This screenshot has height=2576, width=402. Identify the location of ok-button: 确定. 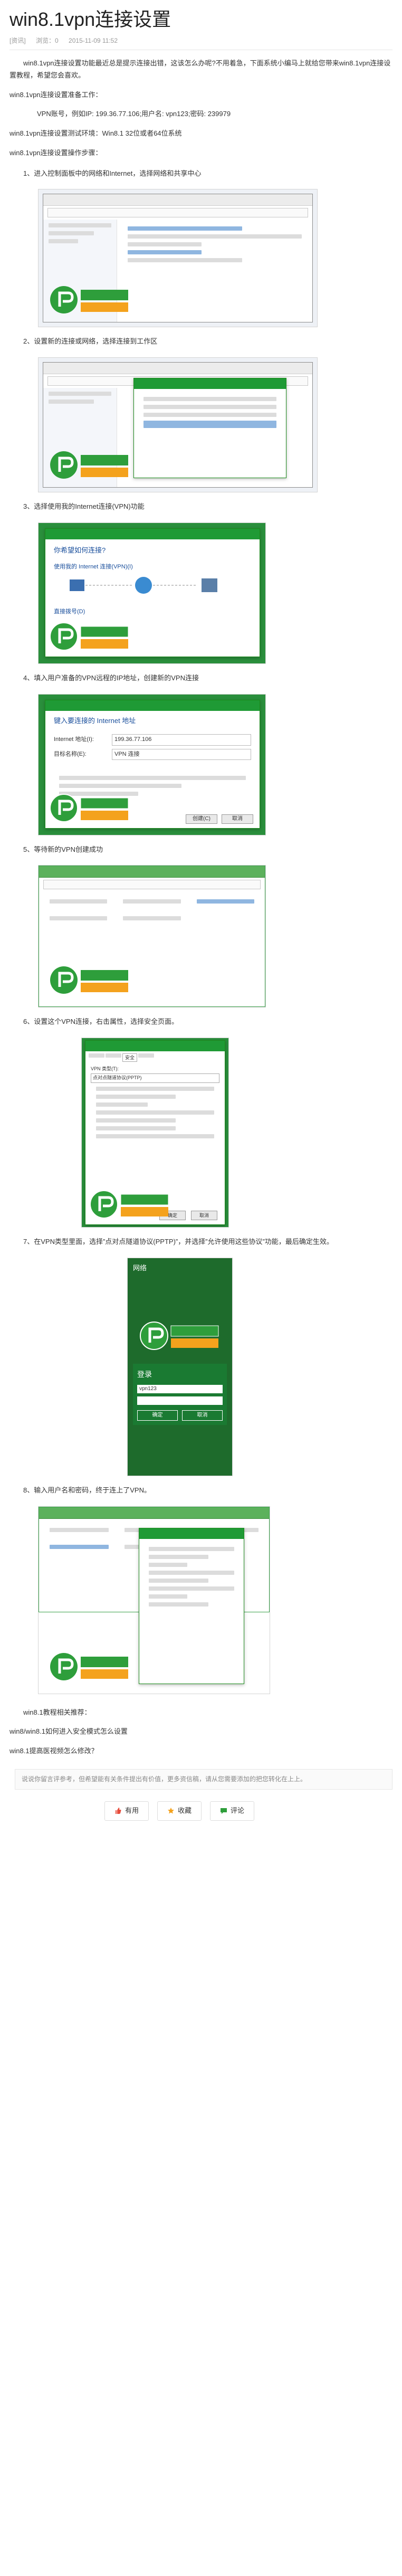
(157, 1415).